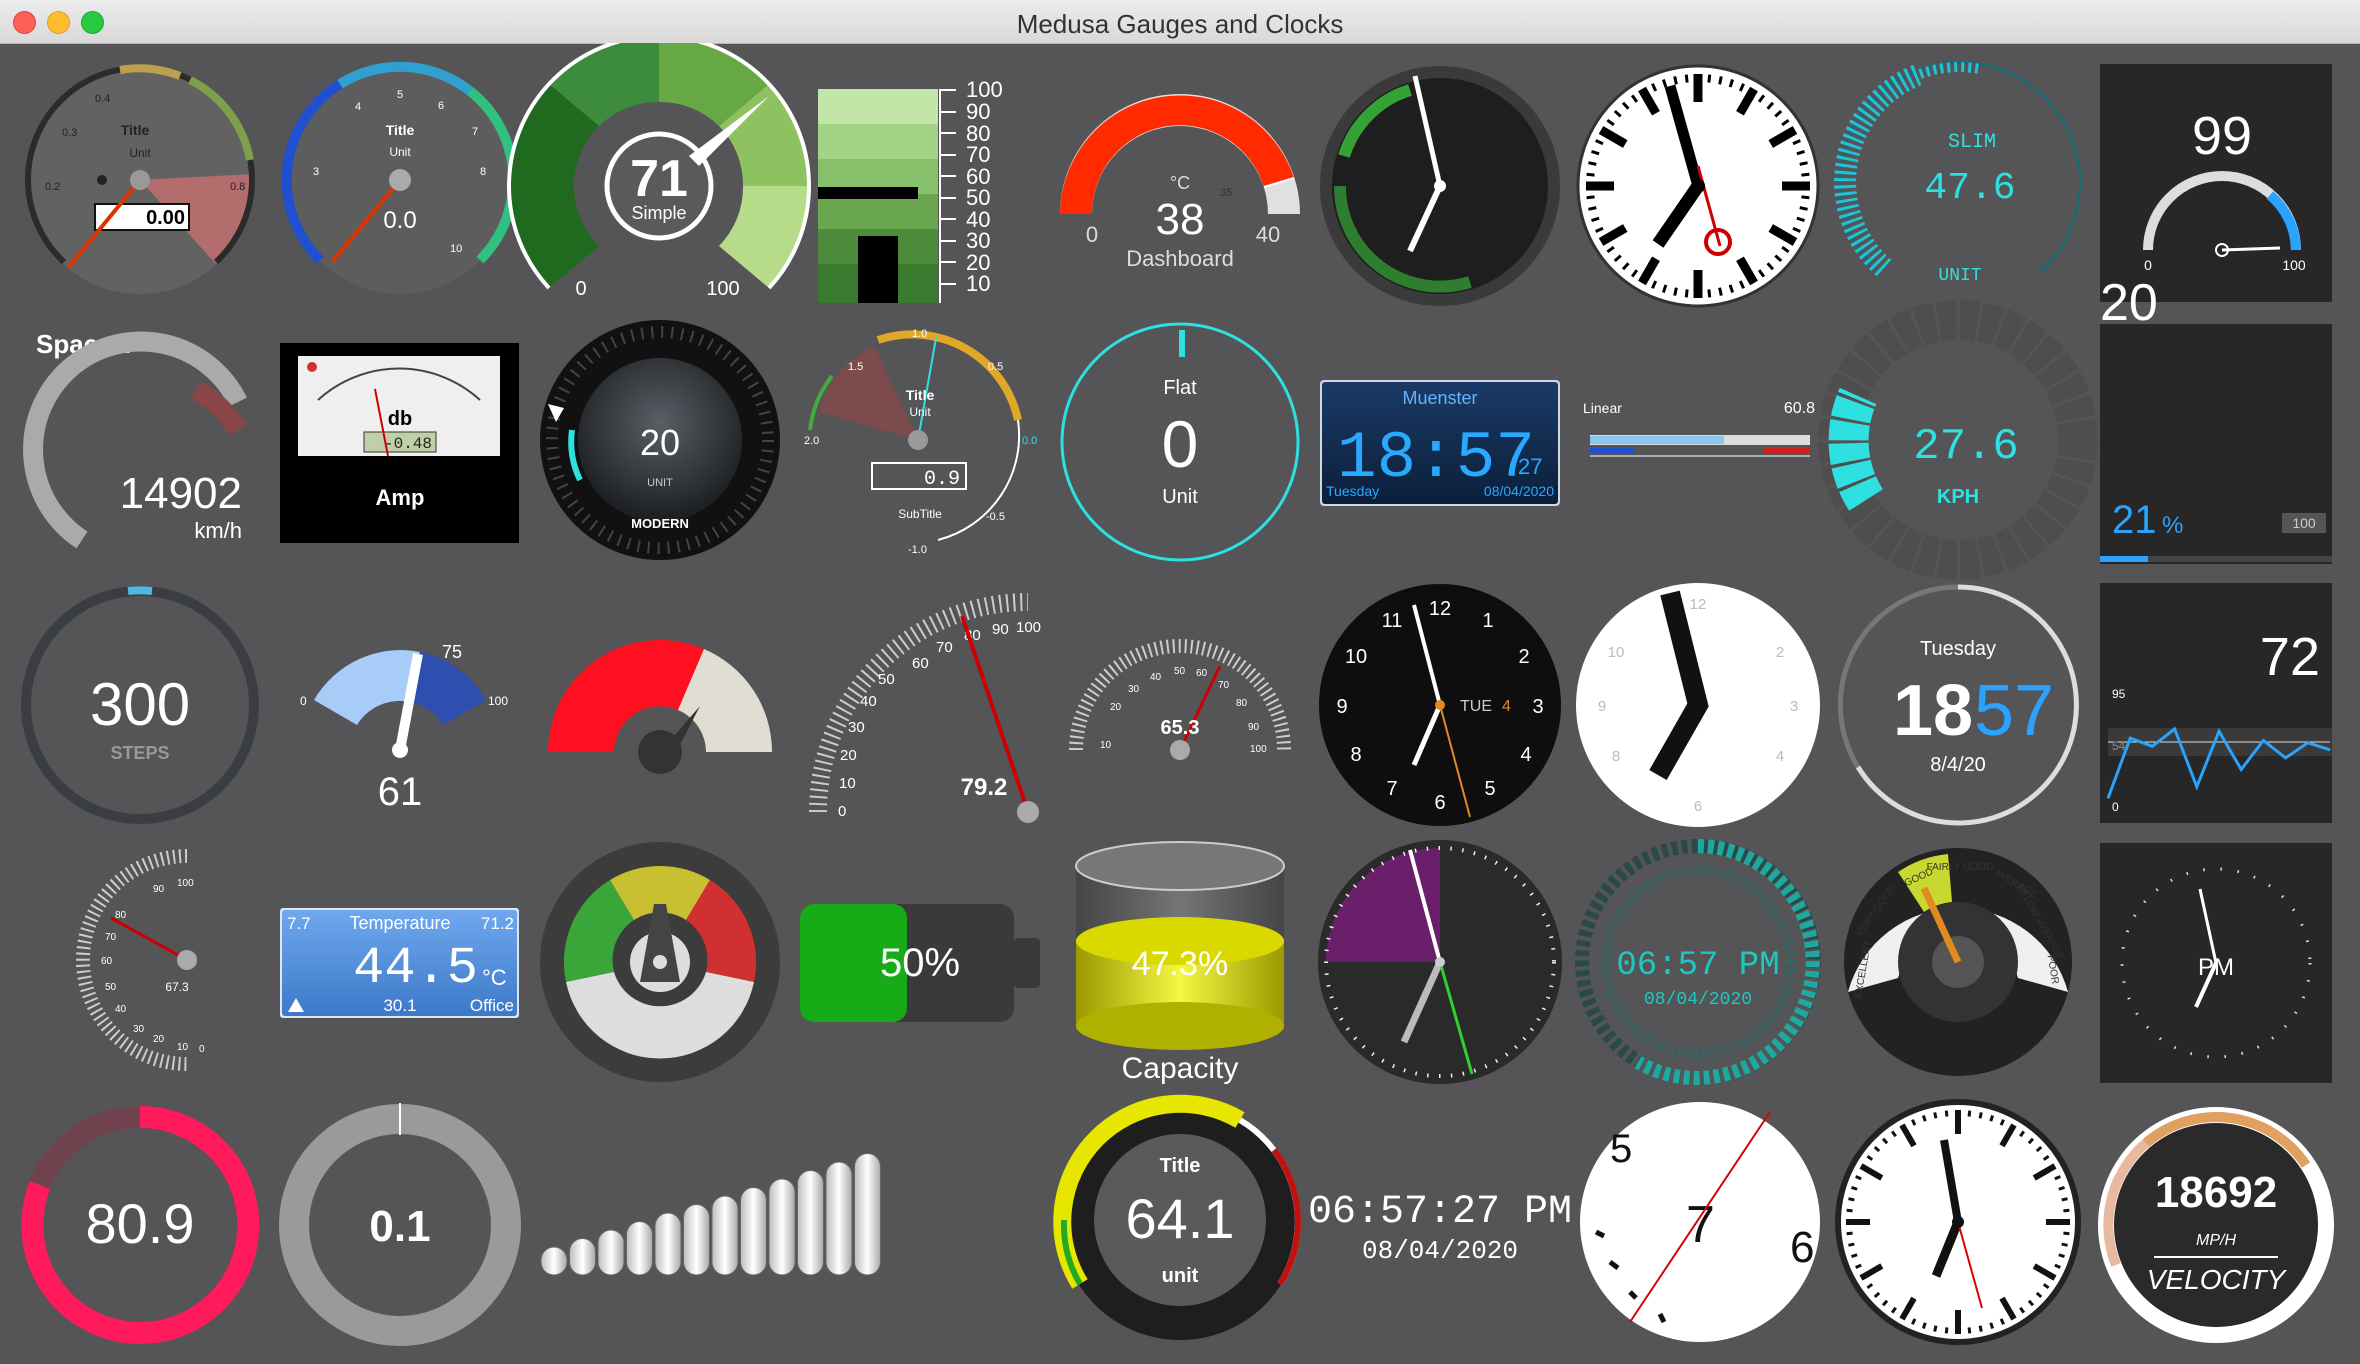  Describe the element at coordinates (1180, 671) in the screenshot. I see `gauge-23-tick: 50` at that location.